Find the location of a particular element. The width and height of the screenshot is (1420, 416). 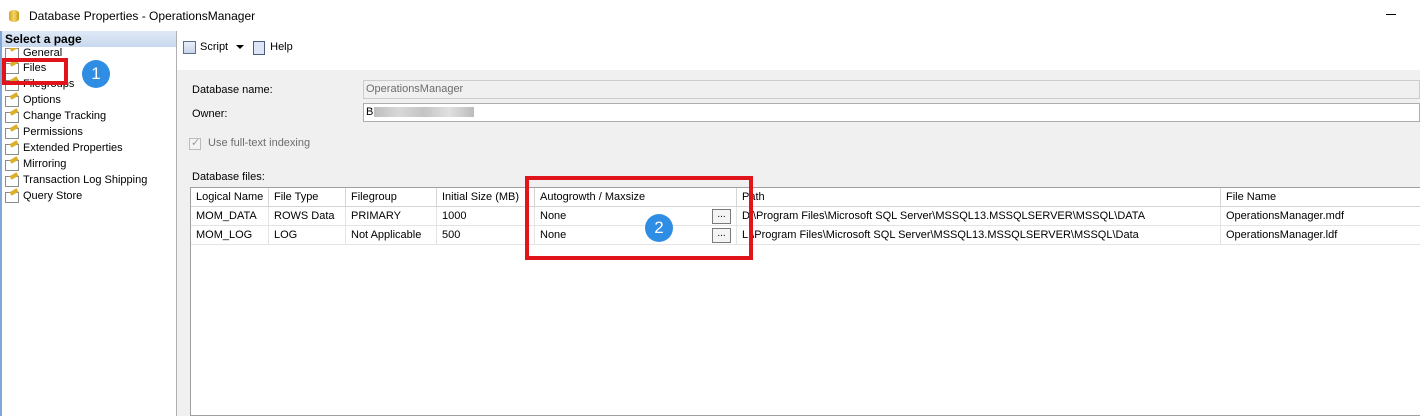

column-header-logical-name: Logical Name is located at coordinates (230, 197).